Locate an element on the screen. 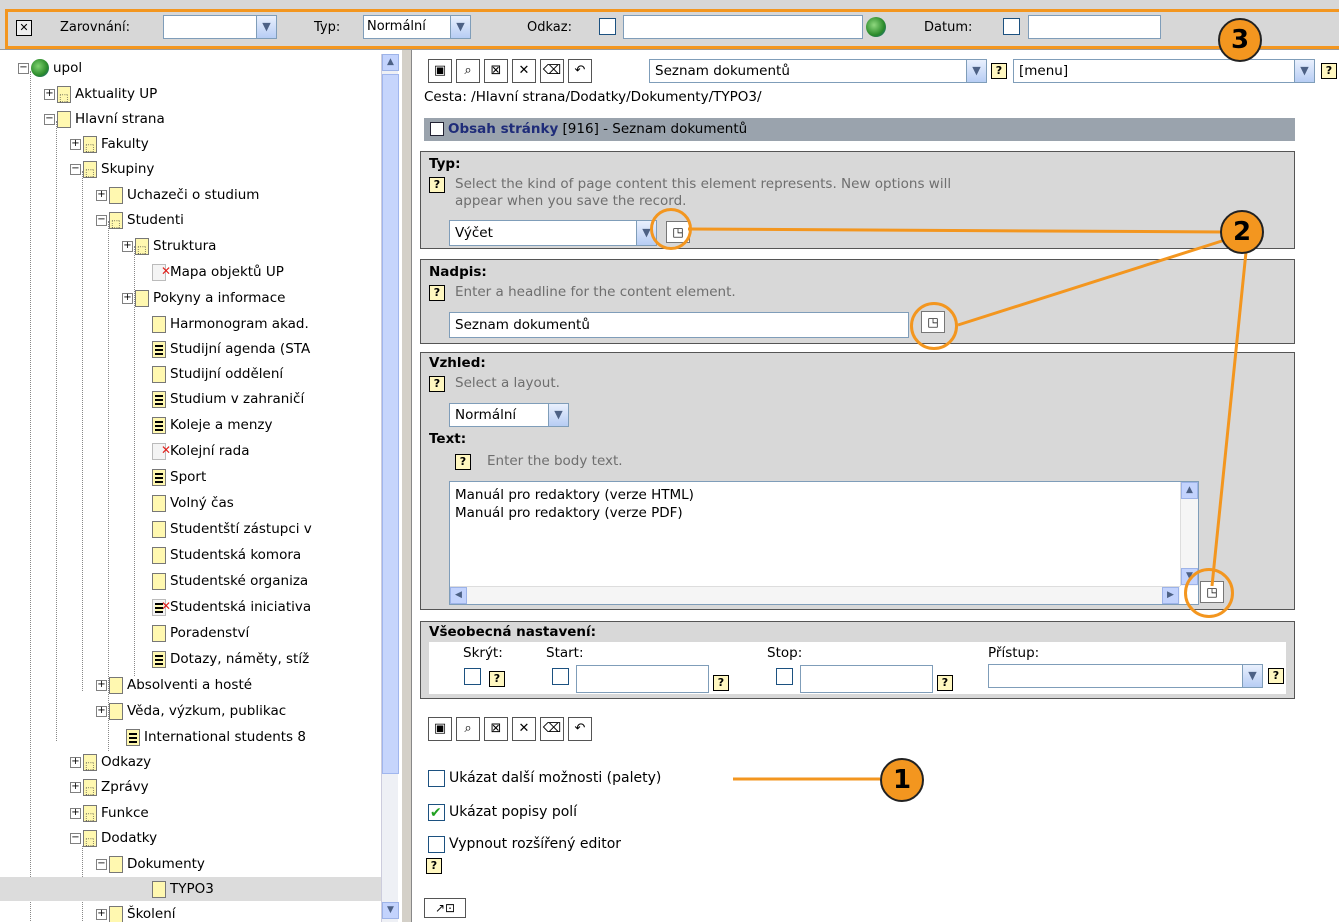 The width and height of the screenshot is (1339, 922). show-descriptions-checkbox is located at coordinates (436, 813).